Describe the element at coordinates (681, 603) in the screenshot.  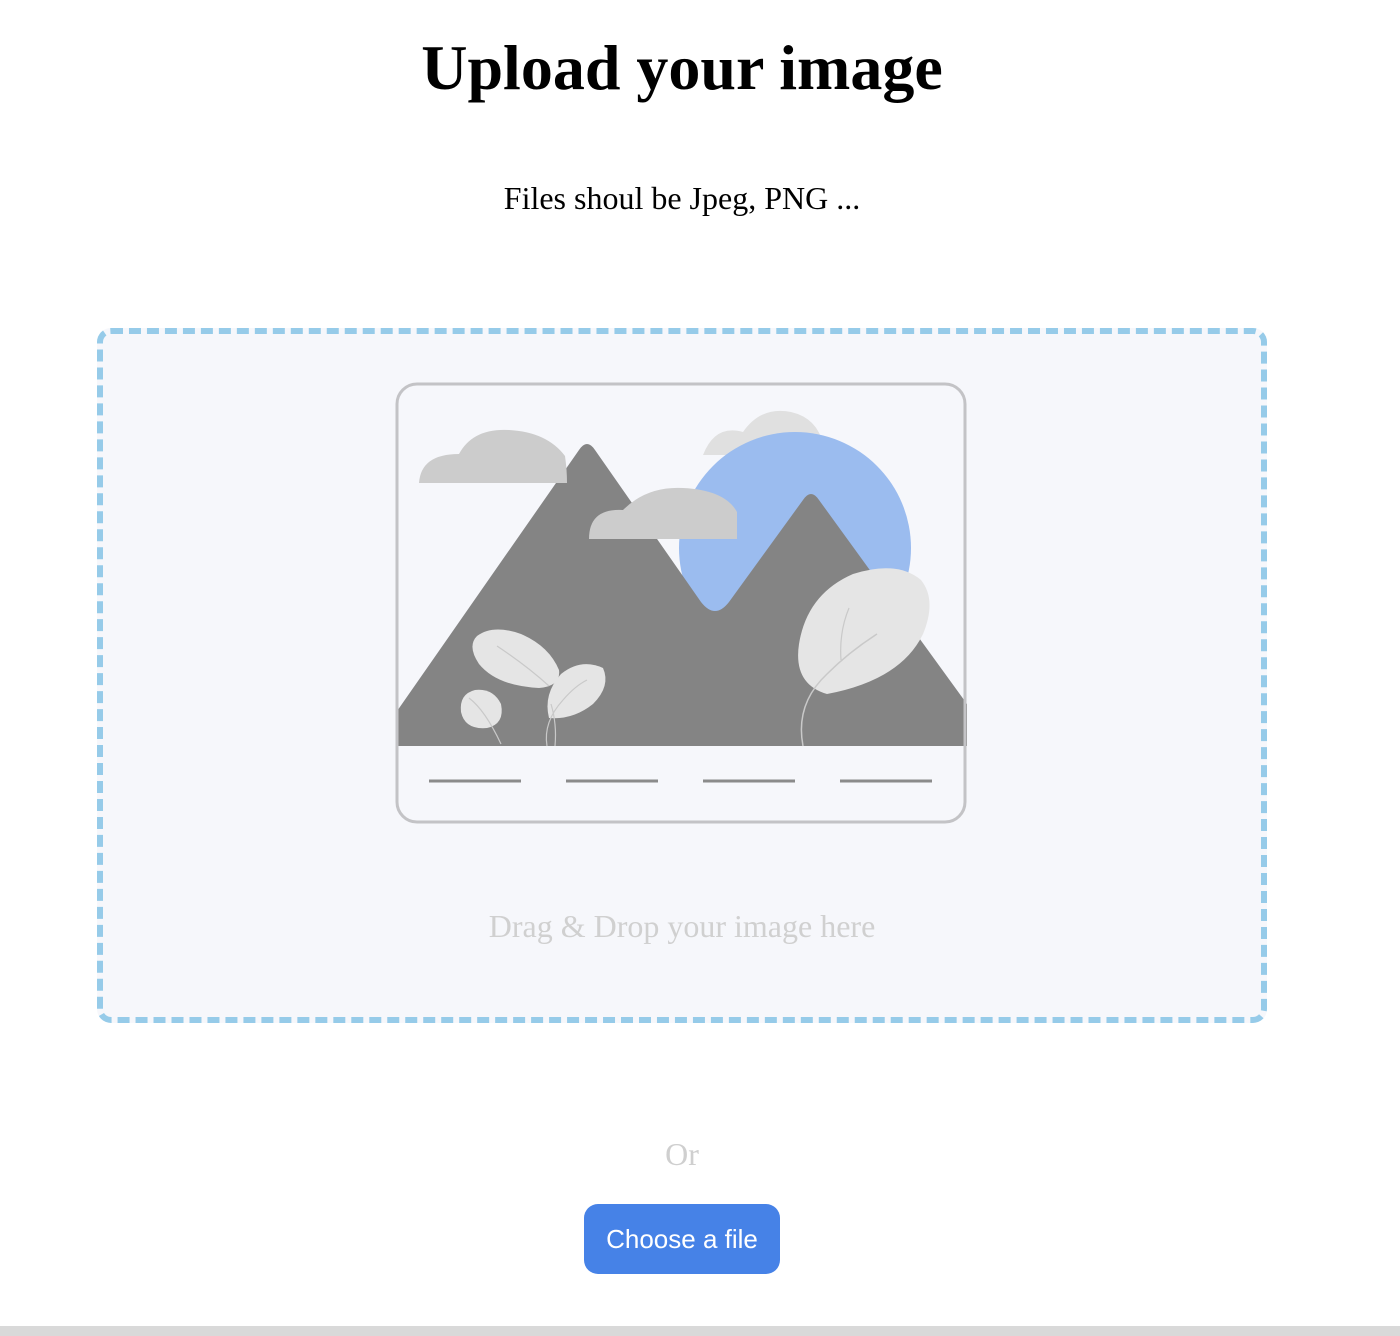
I see `image-placeholder-icon` at that location.